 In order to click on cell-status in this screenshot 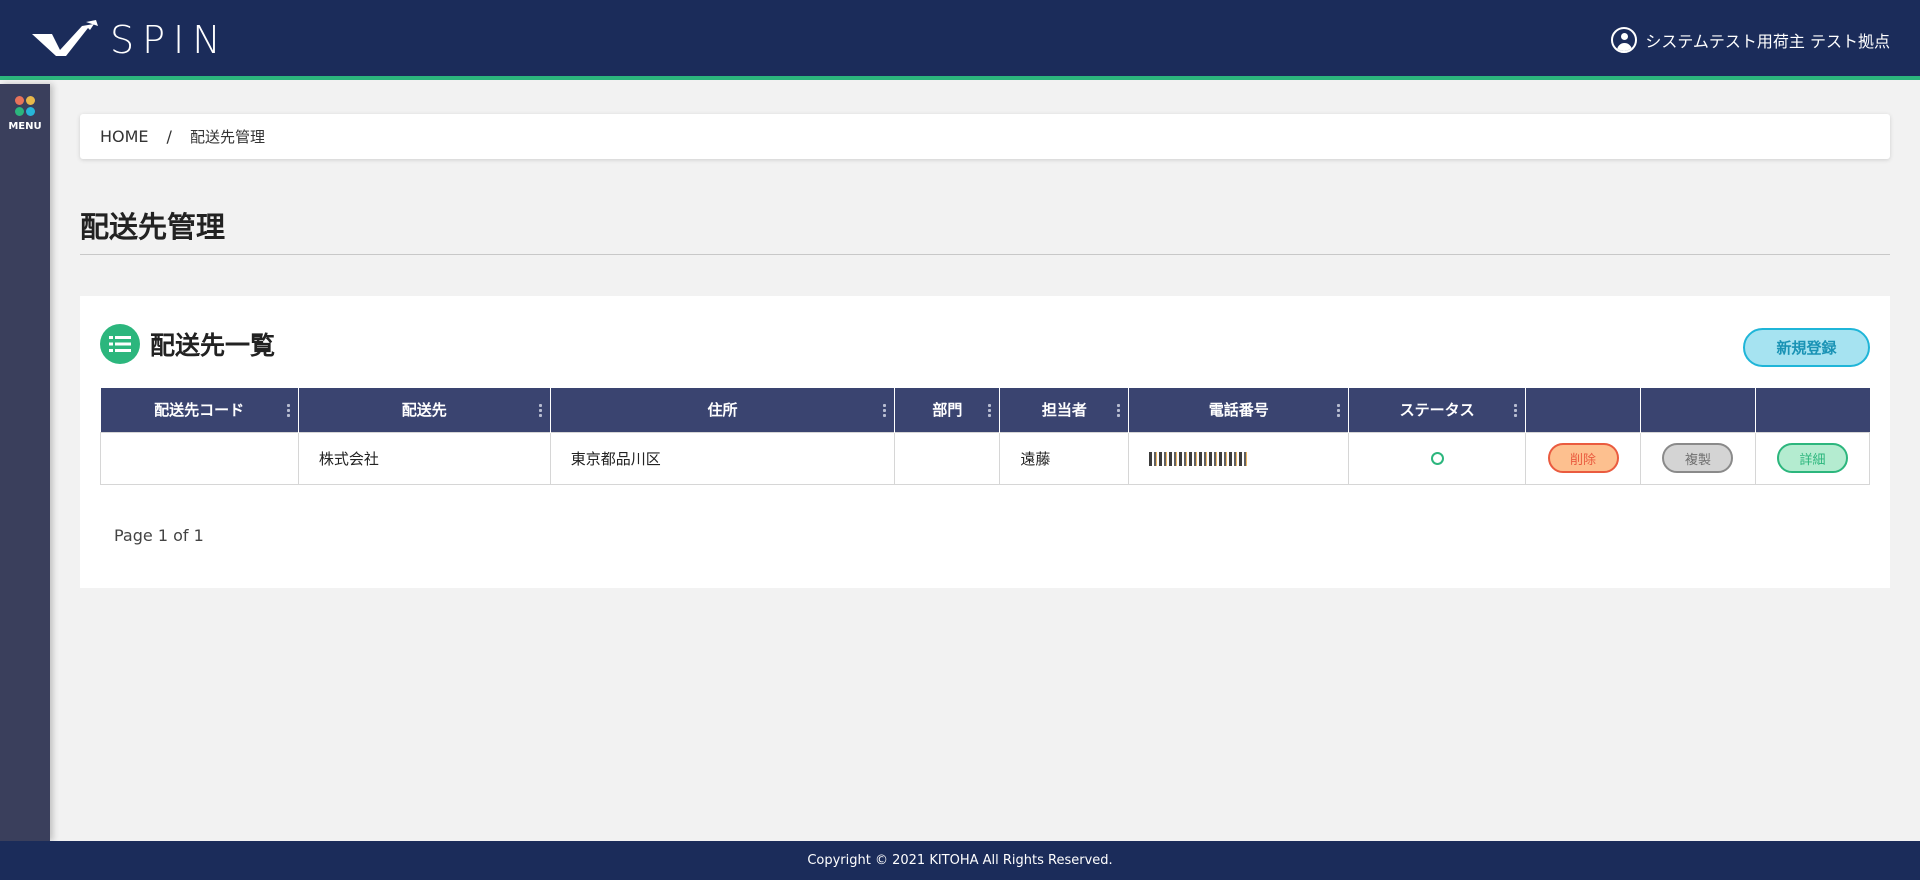, I will do `click(1437, 458)`.